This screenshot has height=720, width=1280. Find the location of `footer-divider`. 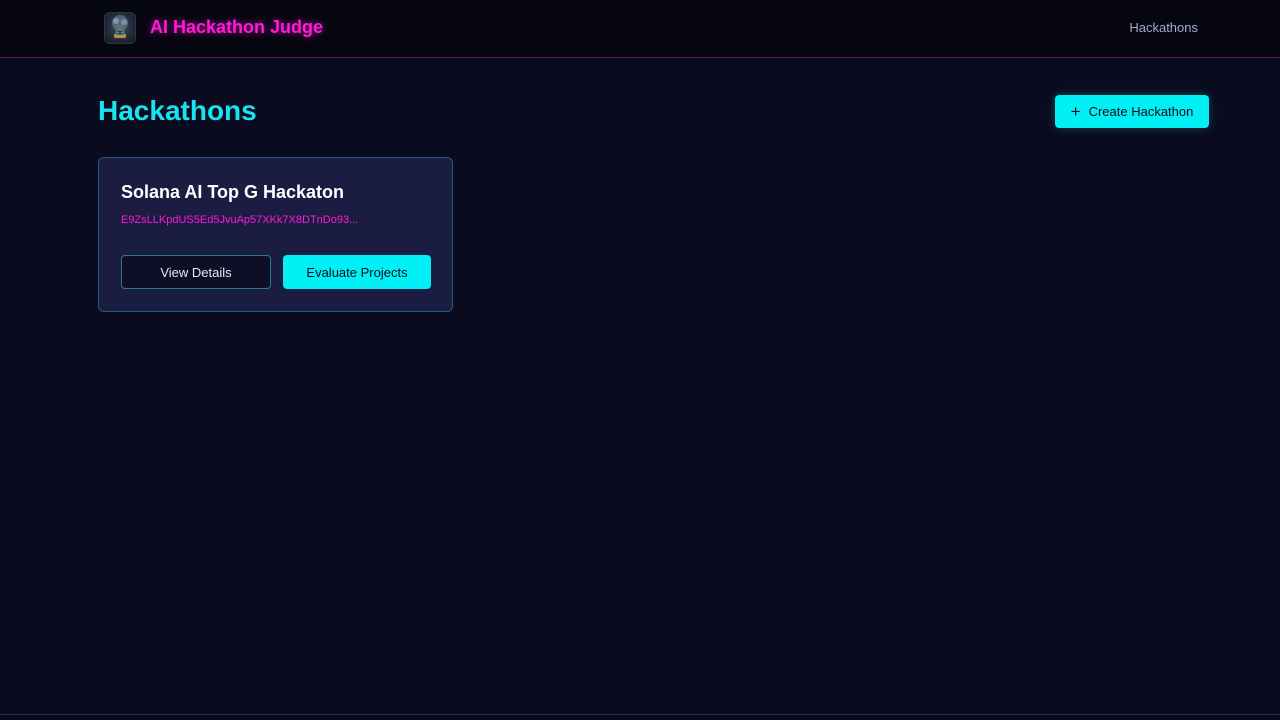

footer-divider is located at coordinates (640, 714).